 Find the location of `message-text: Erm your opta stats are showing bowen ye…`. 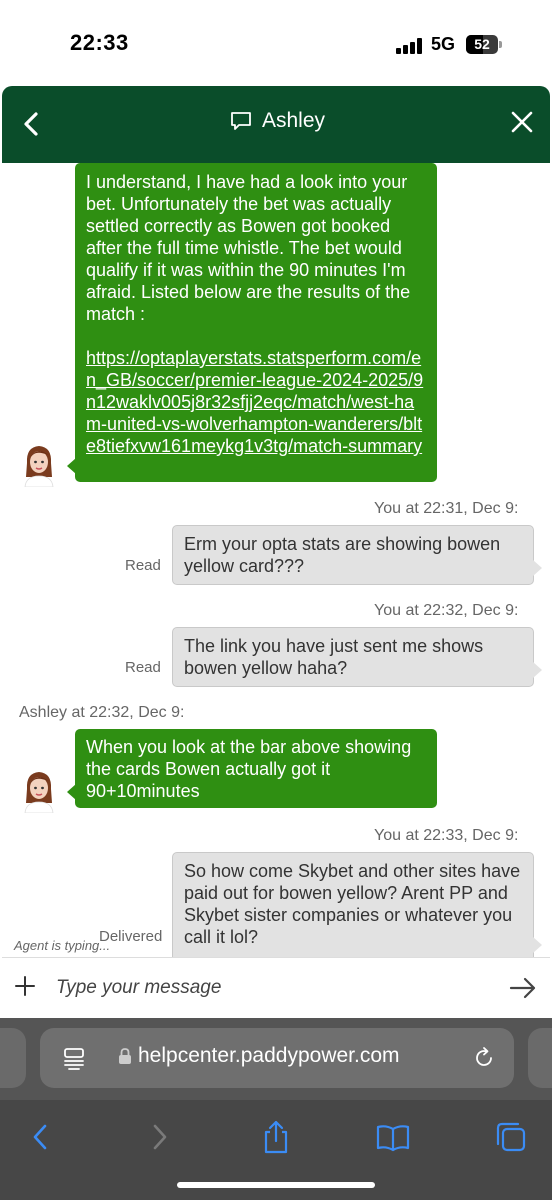

message-text: Erm your opta stats are showing bowen ye… is located at coordinates (342, 555).